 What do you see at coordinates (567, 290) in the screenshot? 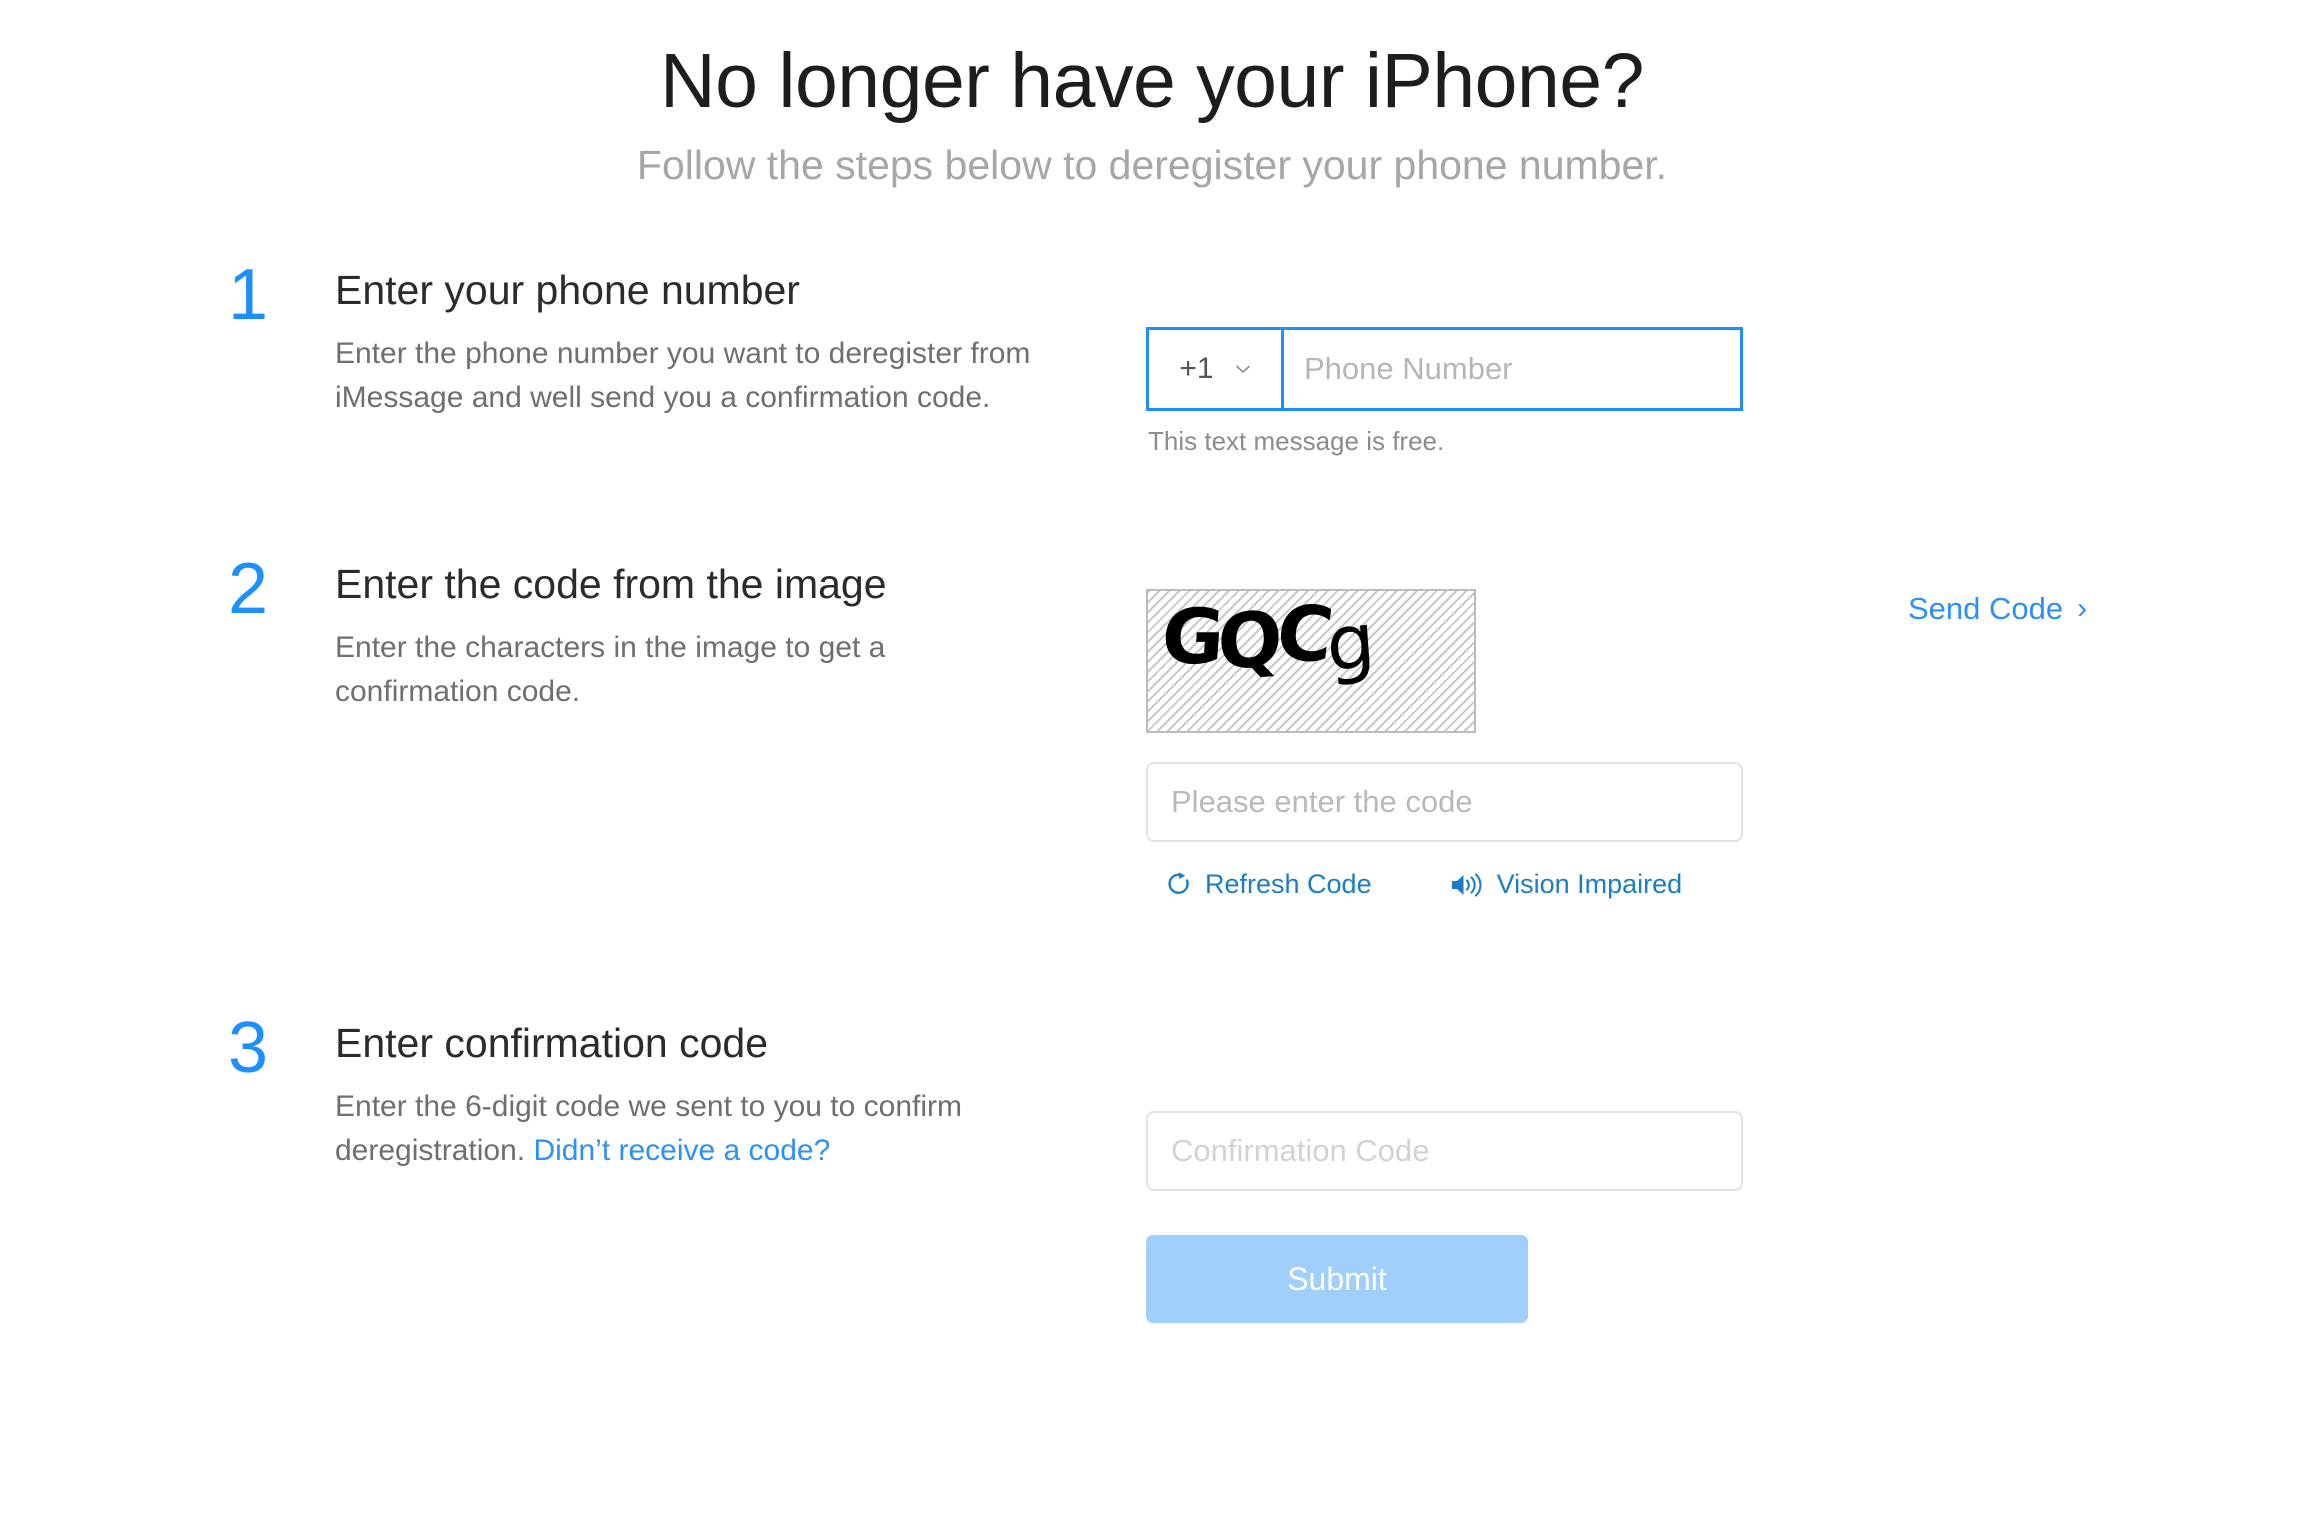
I see `step-1-heading: Enter your phone number` at bounding box center [567, 290].